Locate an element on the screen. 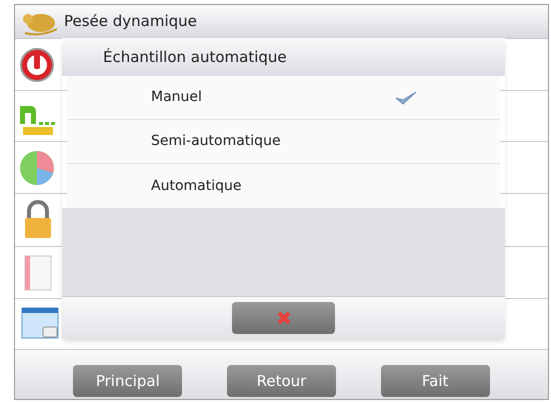 Image resolution: width=551 pixels, height=402 pixels. header-title: Pesée dynamique is located at coordinates (130, 21).